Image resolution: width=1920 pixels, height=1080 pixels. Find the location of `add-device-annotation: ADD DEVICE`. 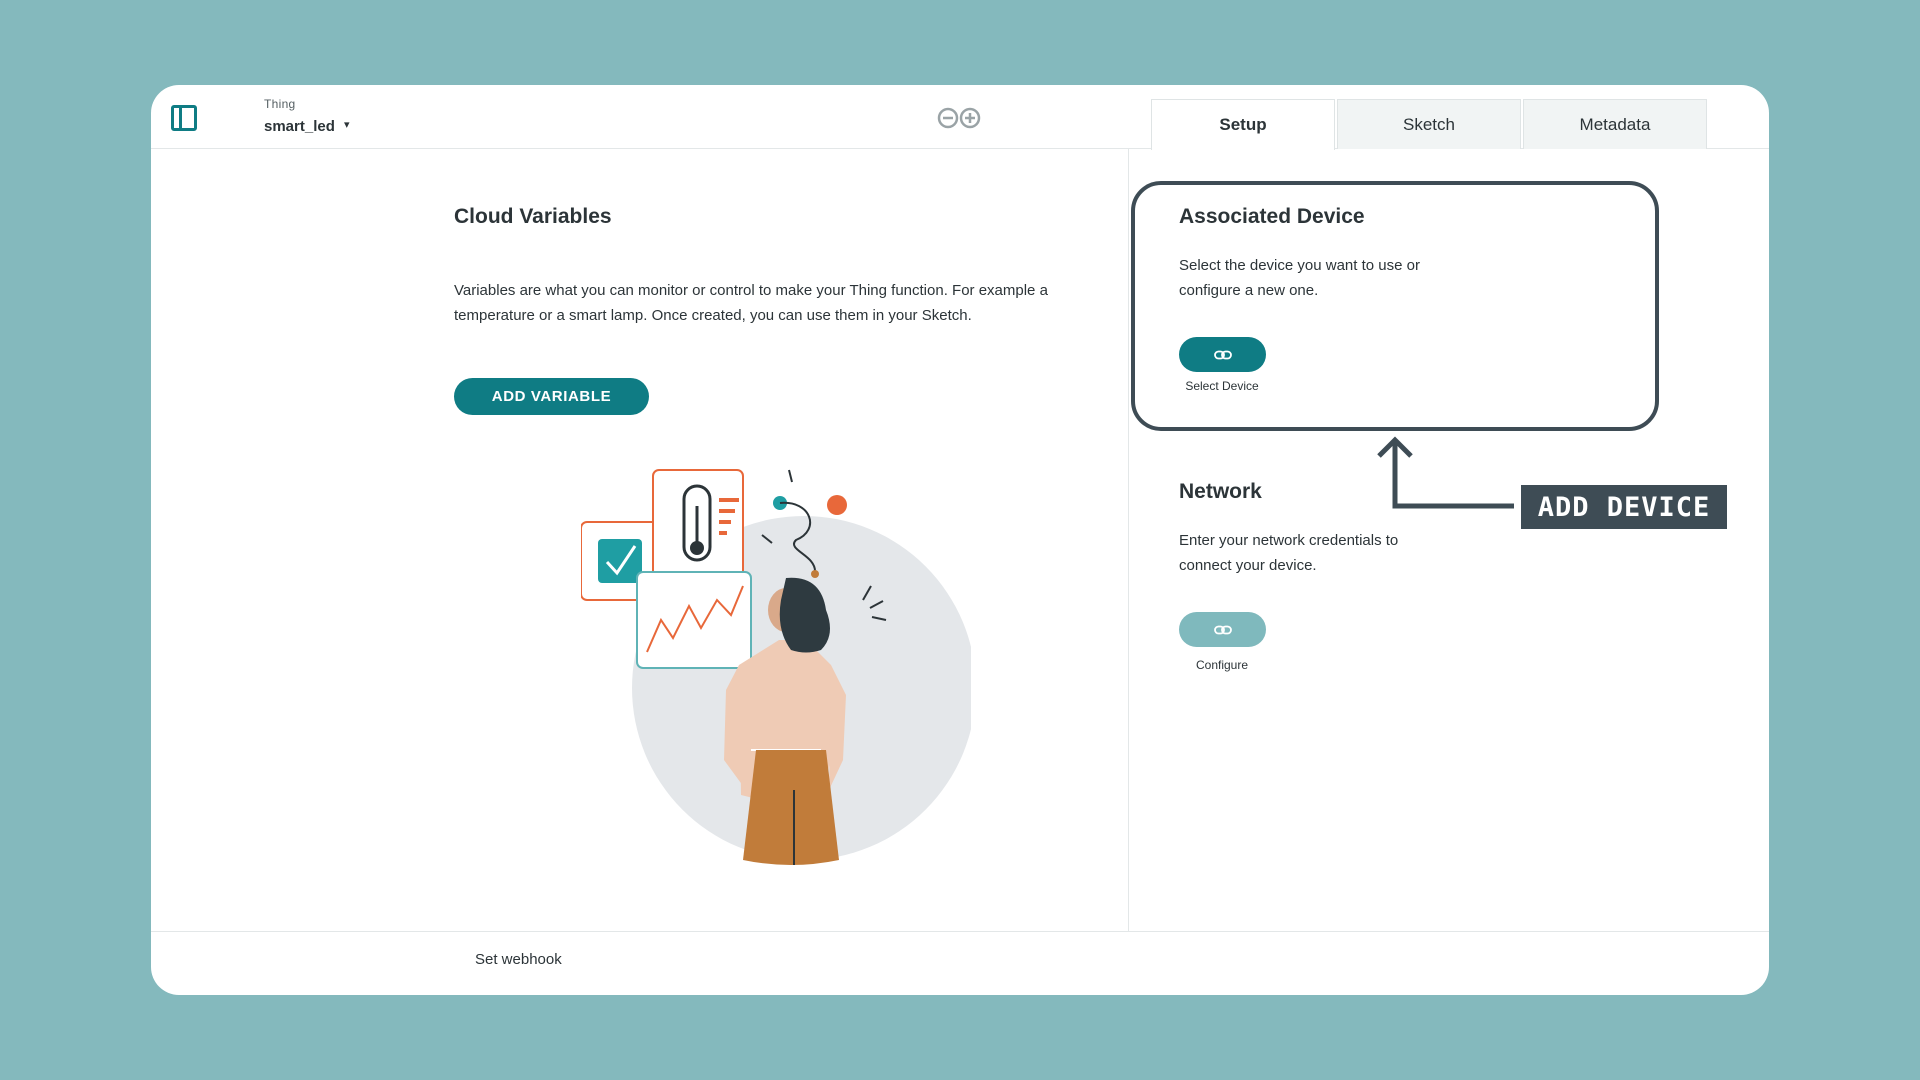

add-device-annotation: ADD DEVICE is located at coordinates (1624, 507).